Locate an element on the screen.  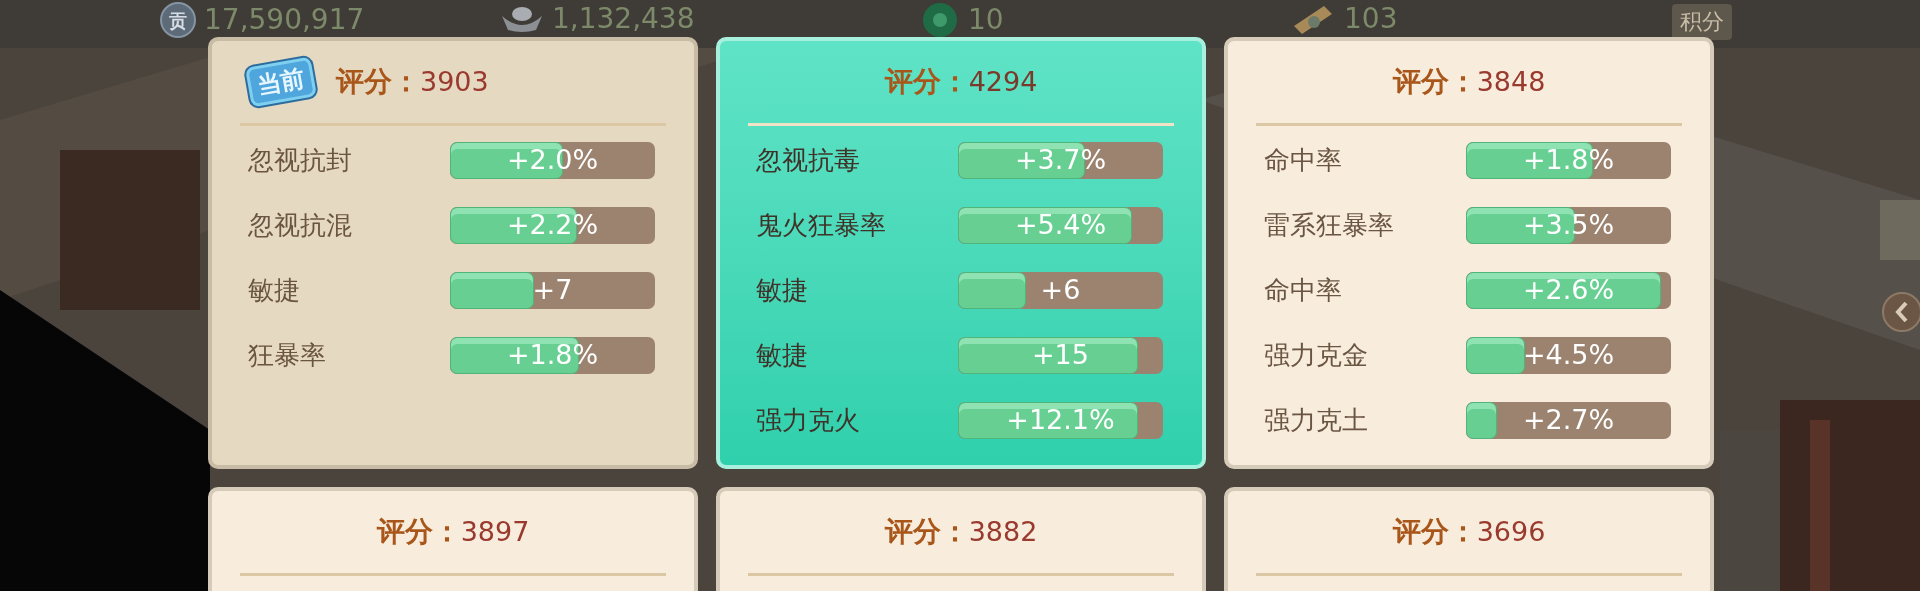
stat-value: +5.4% is located at coordinates (1060, 225).